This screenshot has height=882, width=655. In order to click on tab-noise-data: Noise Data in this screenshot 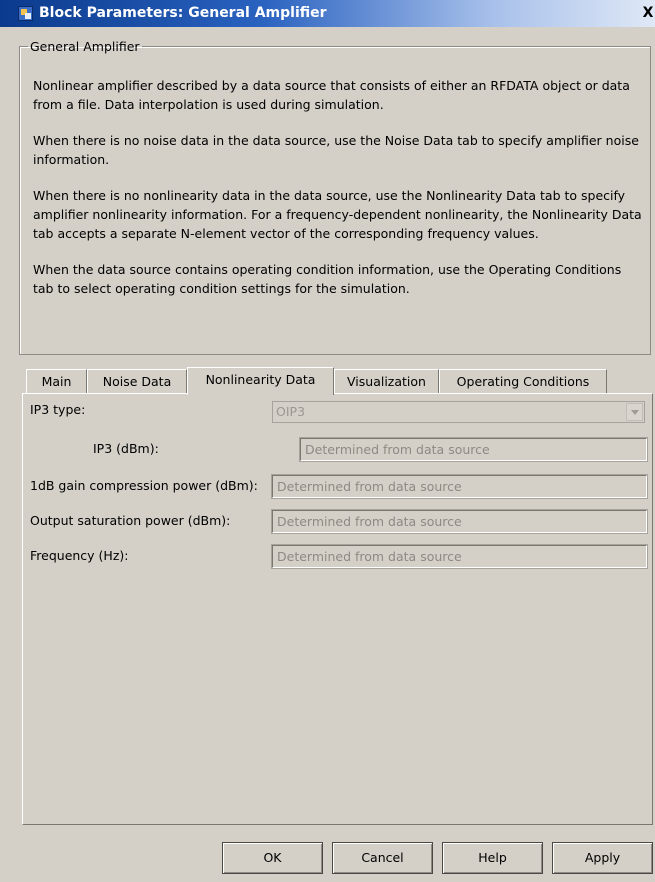, I will do `click(137, 381)`.